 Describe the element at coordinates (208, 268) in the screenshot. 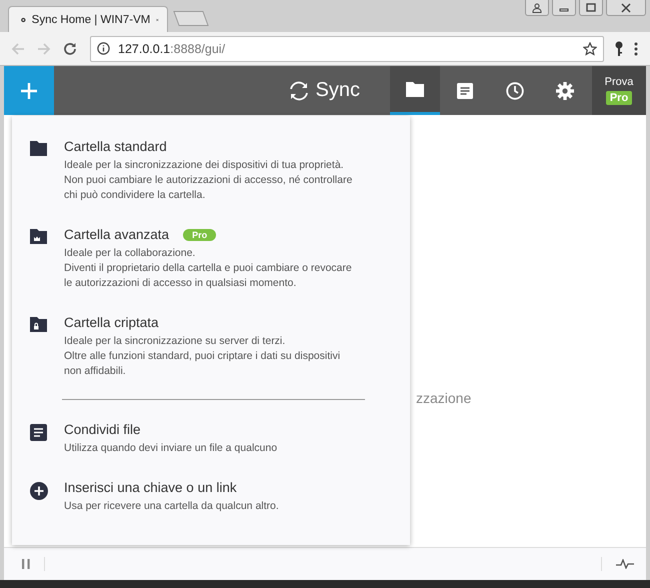

I see `menu-item-description: Ideale per la collaborazione. Diventi il proprietario della cartella e puoi cambiare o revocare le autorizzazioni di accesso in qualsiasi momento.` at that location.